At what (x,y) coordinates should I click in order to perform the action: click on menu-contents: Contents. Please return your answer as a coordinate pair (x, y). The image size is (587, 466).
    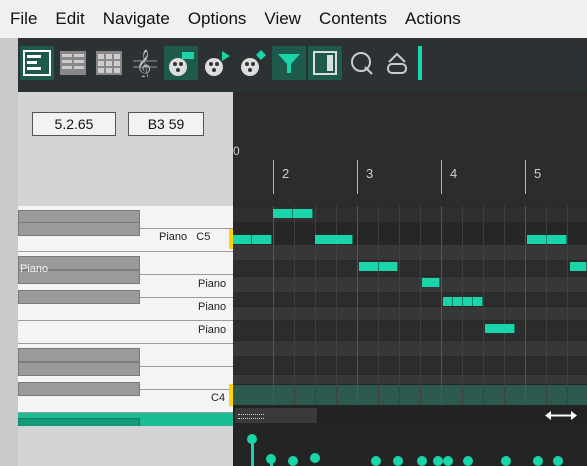
    Looking at the image, I should click on (353, 19).